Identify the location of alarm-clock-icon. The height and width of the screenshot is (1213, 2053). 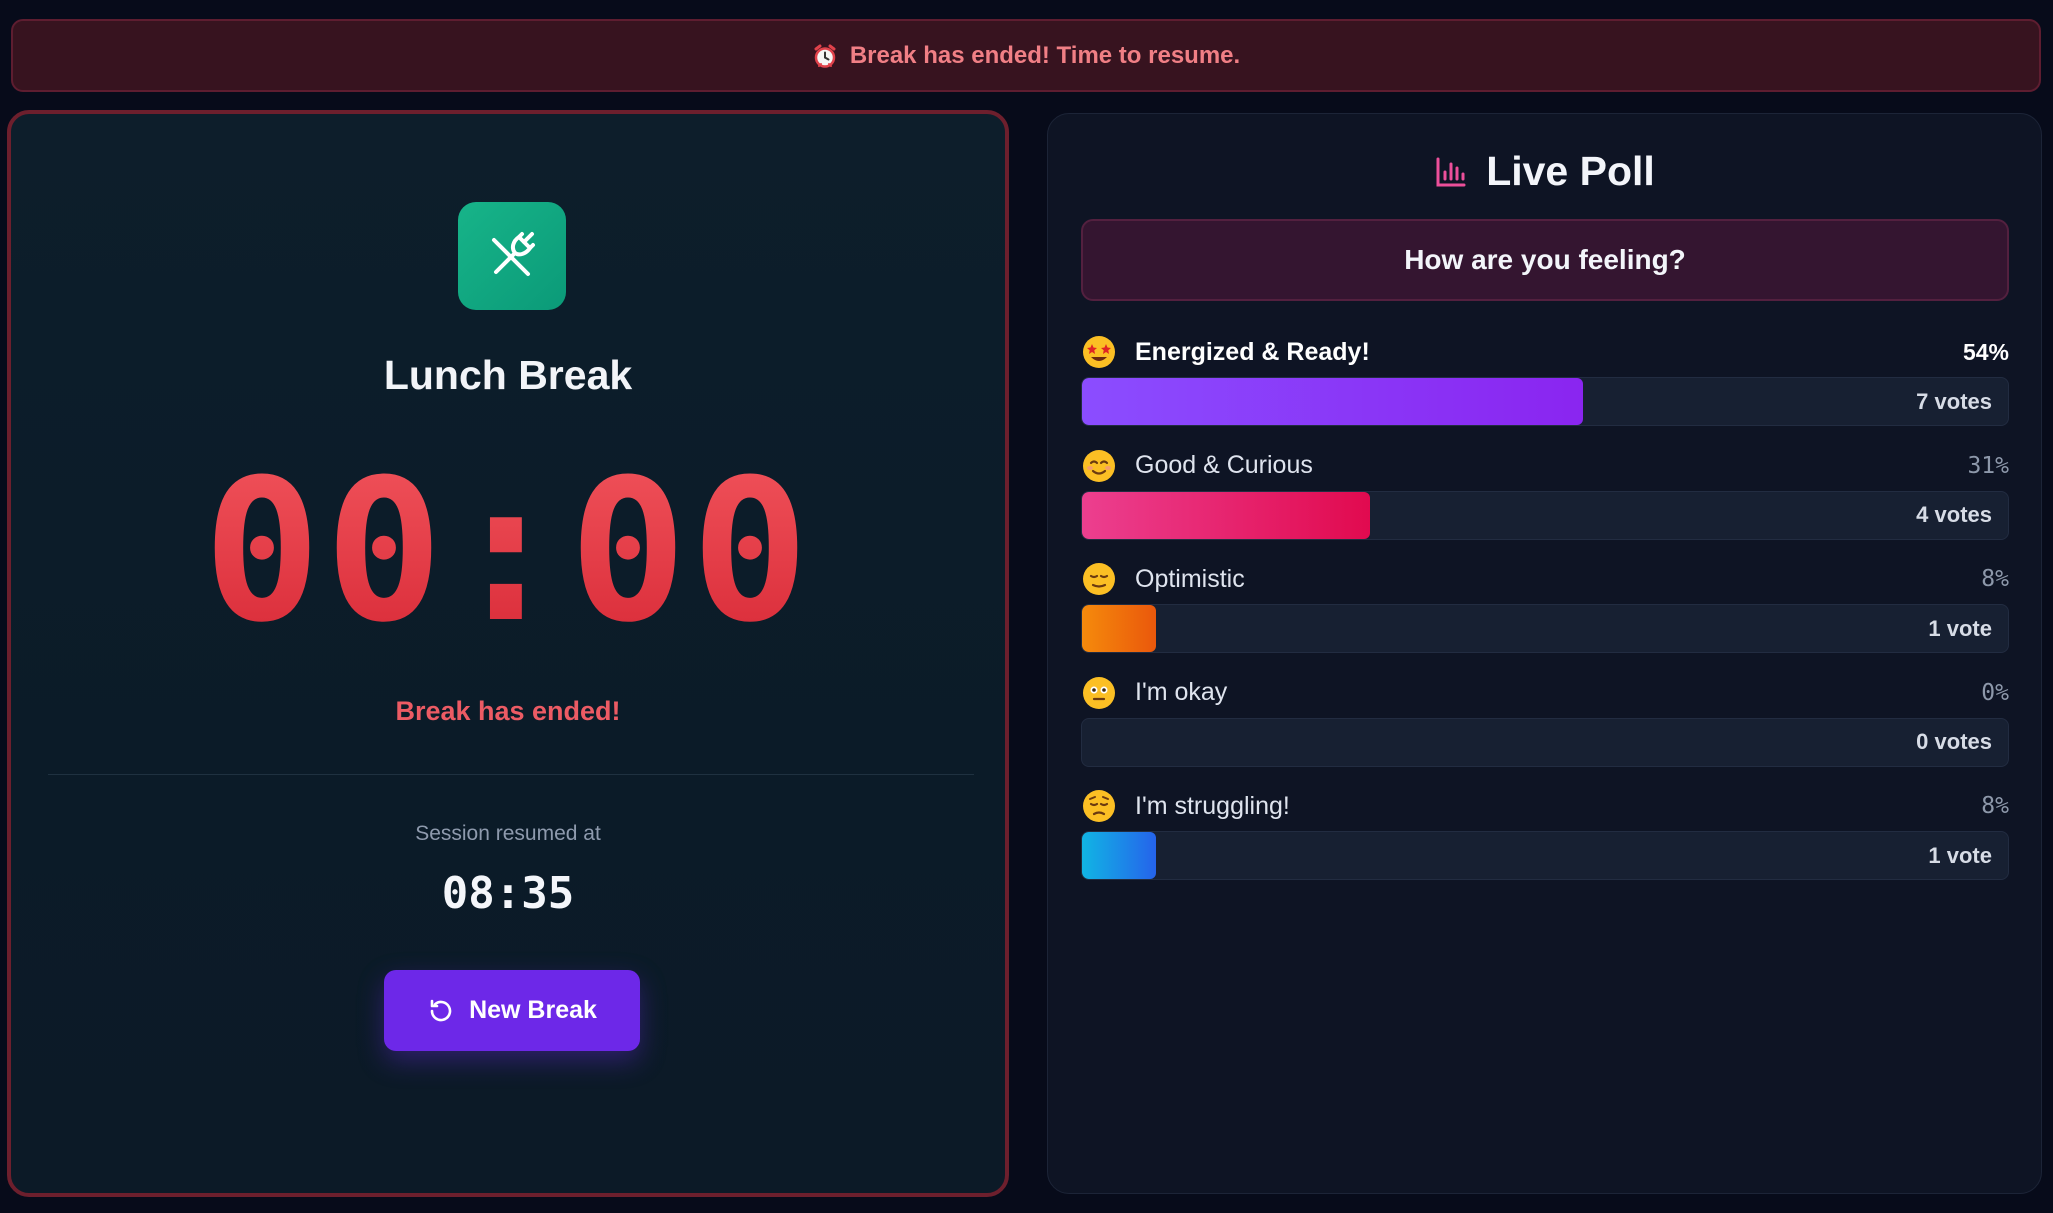
(825, 56).